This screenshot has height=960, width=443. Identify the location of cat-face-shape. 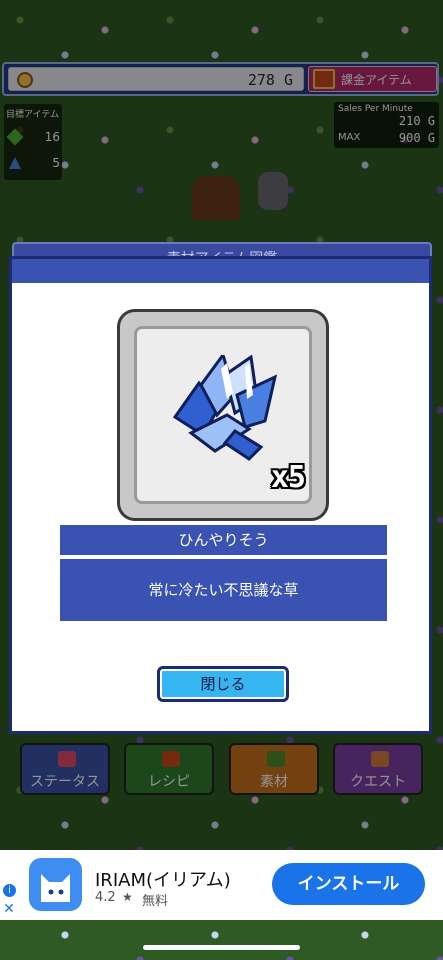
(55, 888).